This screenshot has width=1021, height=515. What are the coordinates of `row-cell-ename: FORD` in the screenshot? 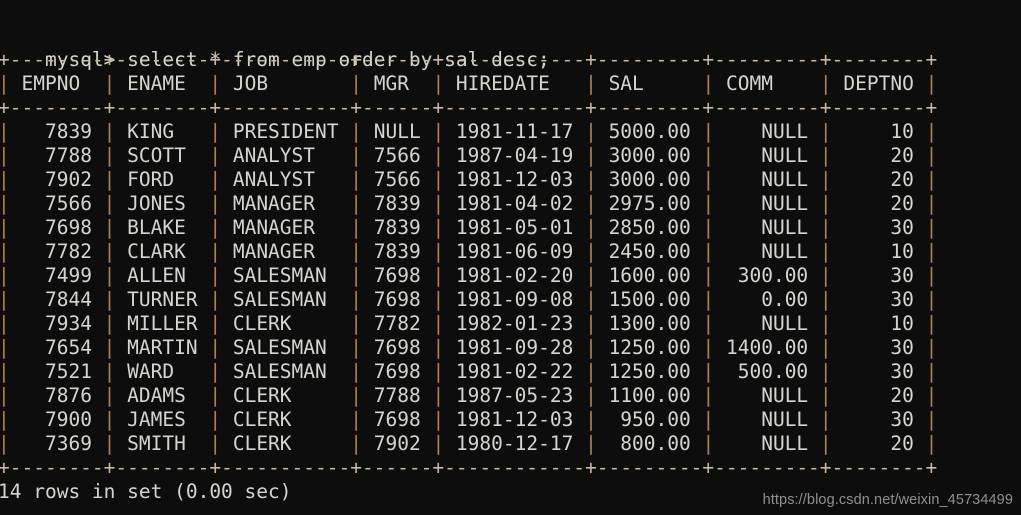 It's located at (162, 179).